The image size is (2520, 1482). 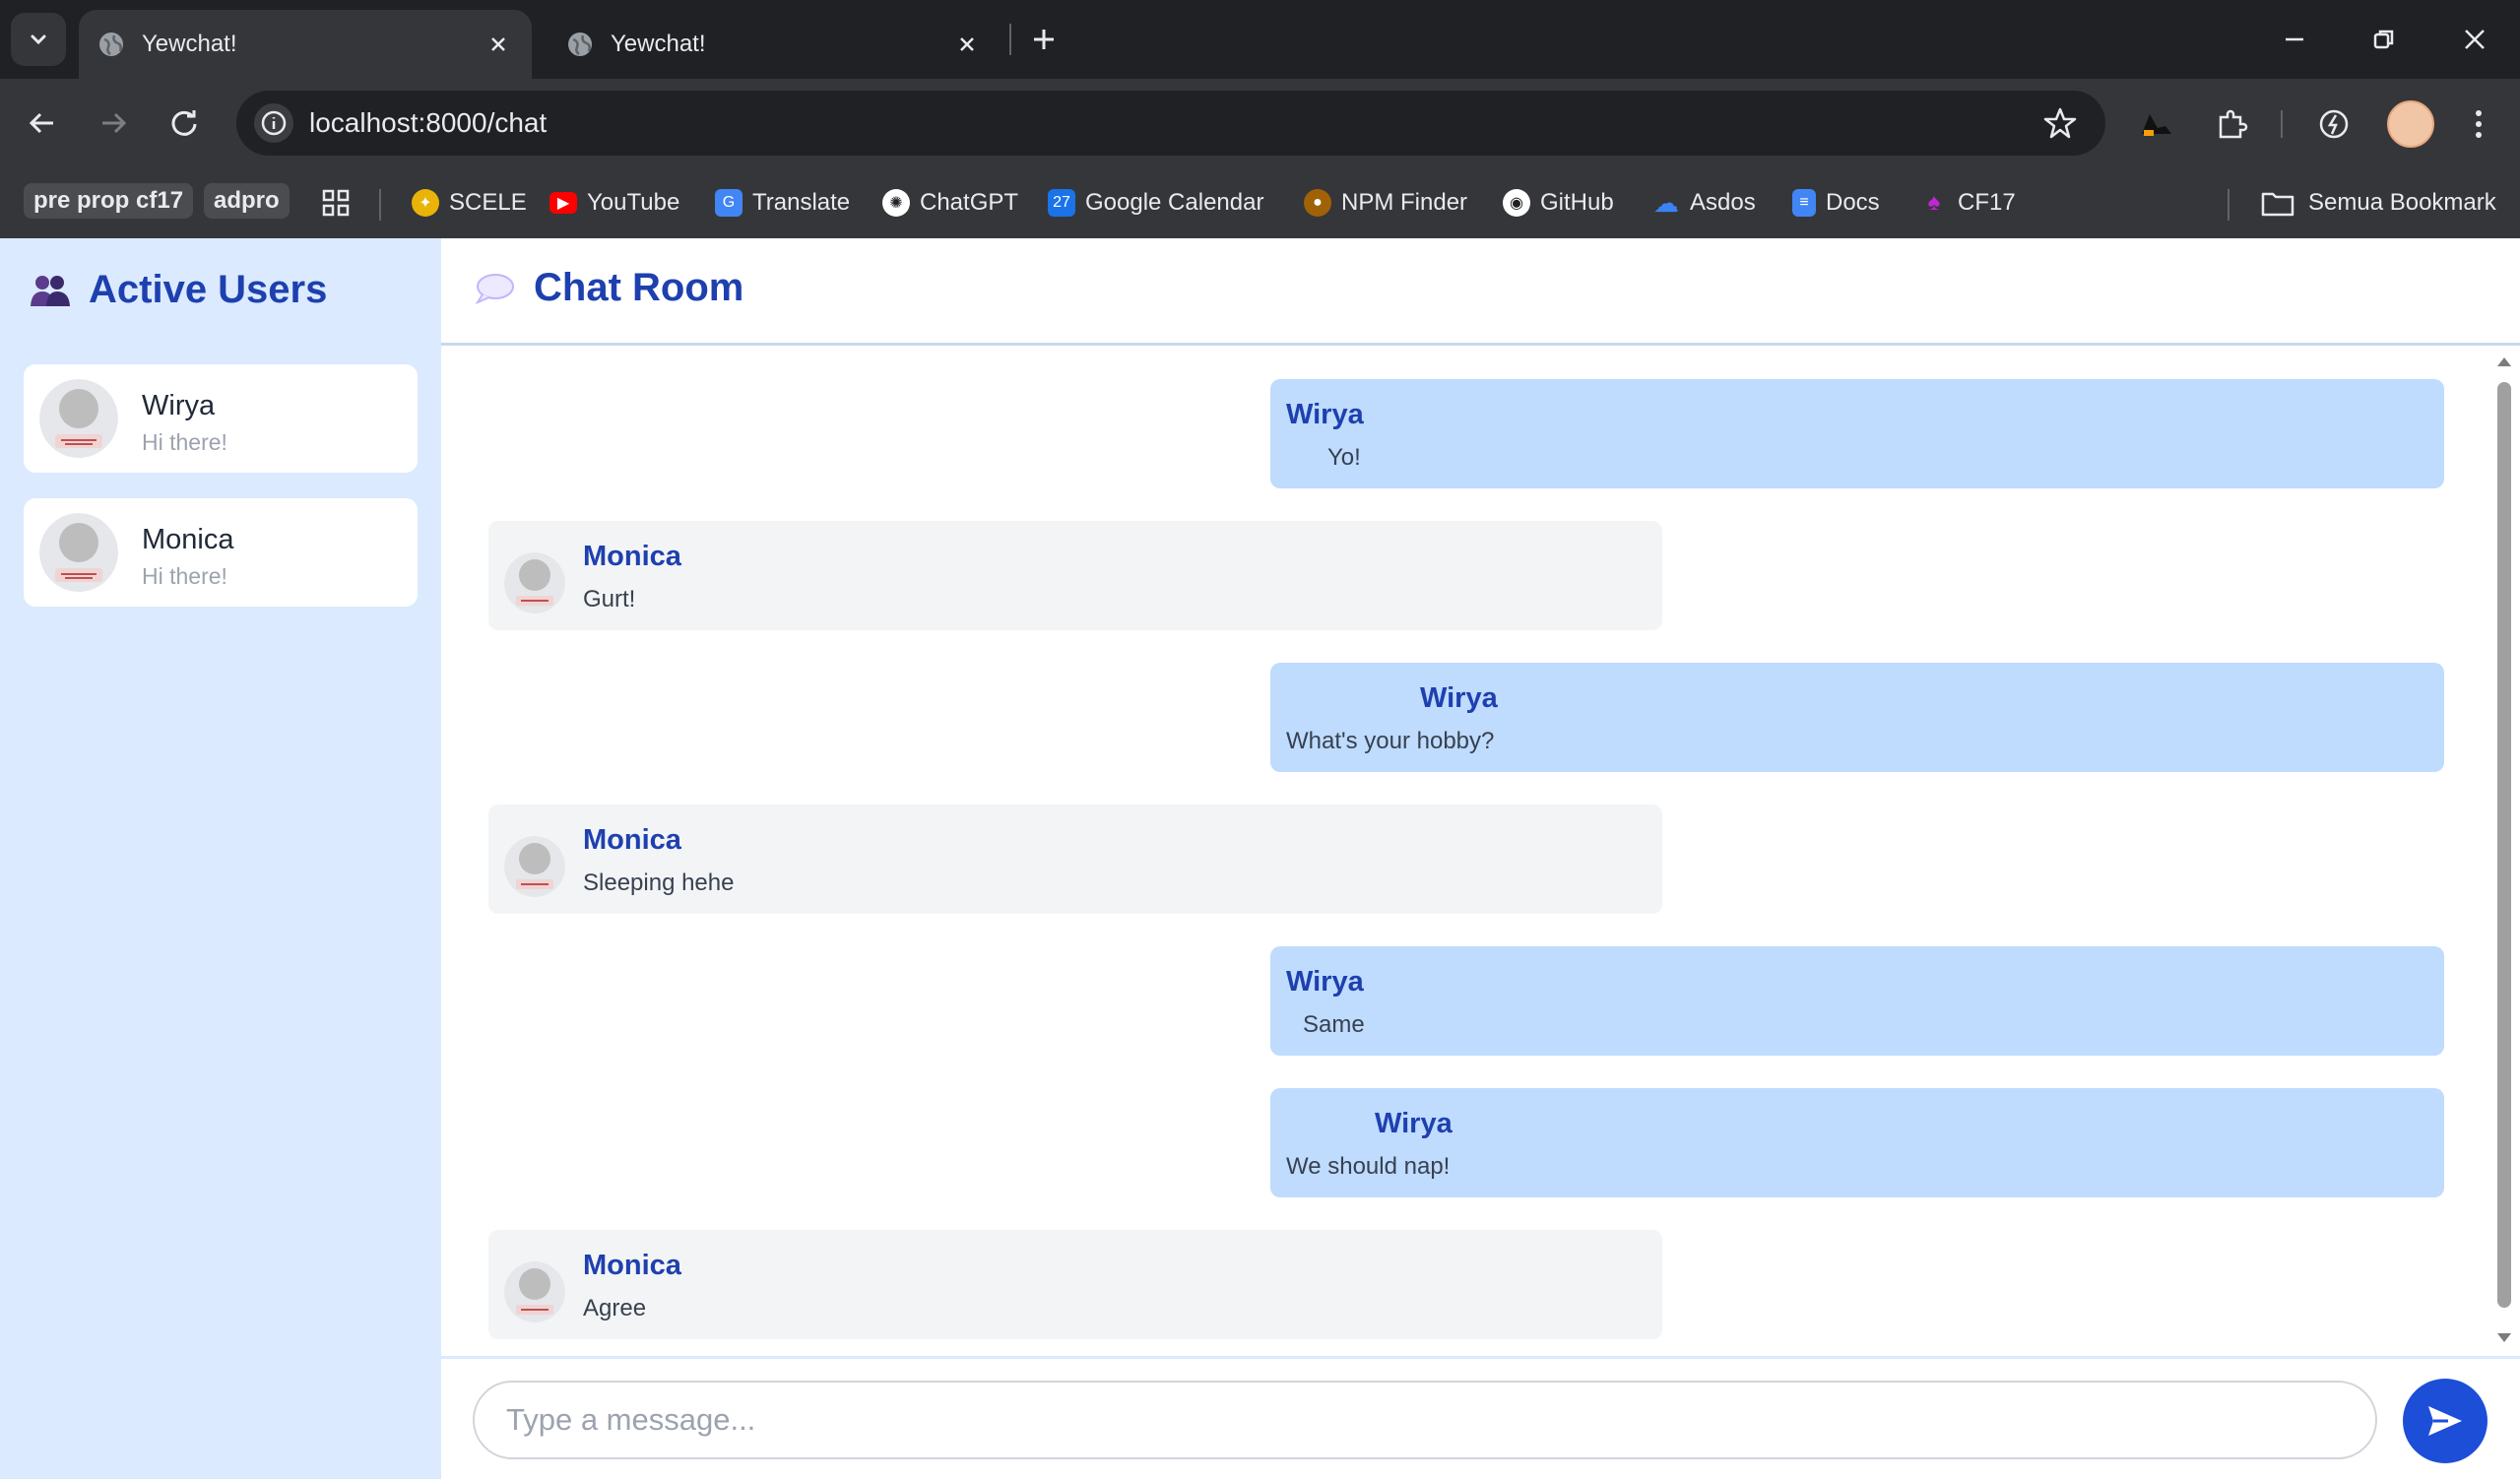 What do you see at coordinates (1404, 202) in the screenshot?
I see `bookmark-label: NPM Finder` at bounding box center [1404, 202].